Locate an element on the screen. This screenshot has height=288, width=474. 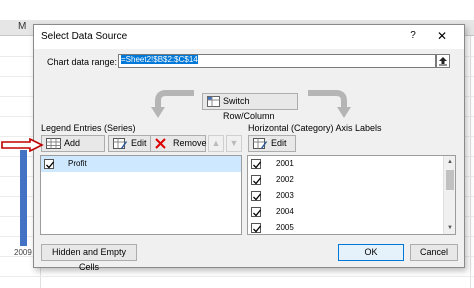
list-item: 2003 is located at coordinates (351, 196).